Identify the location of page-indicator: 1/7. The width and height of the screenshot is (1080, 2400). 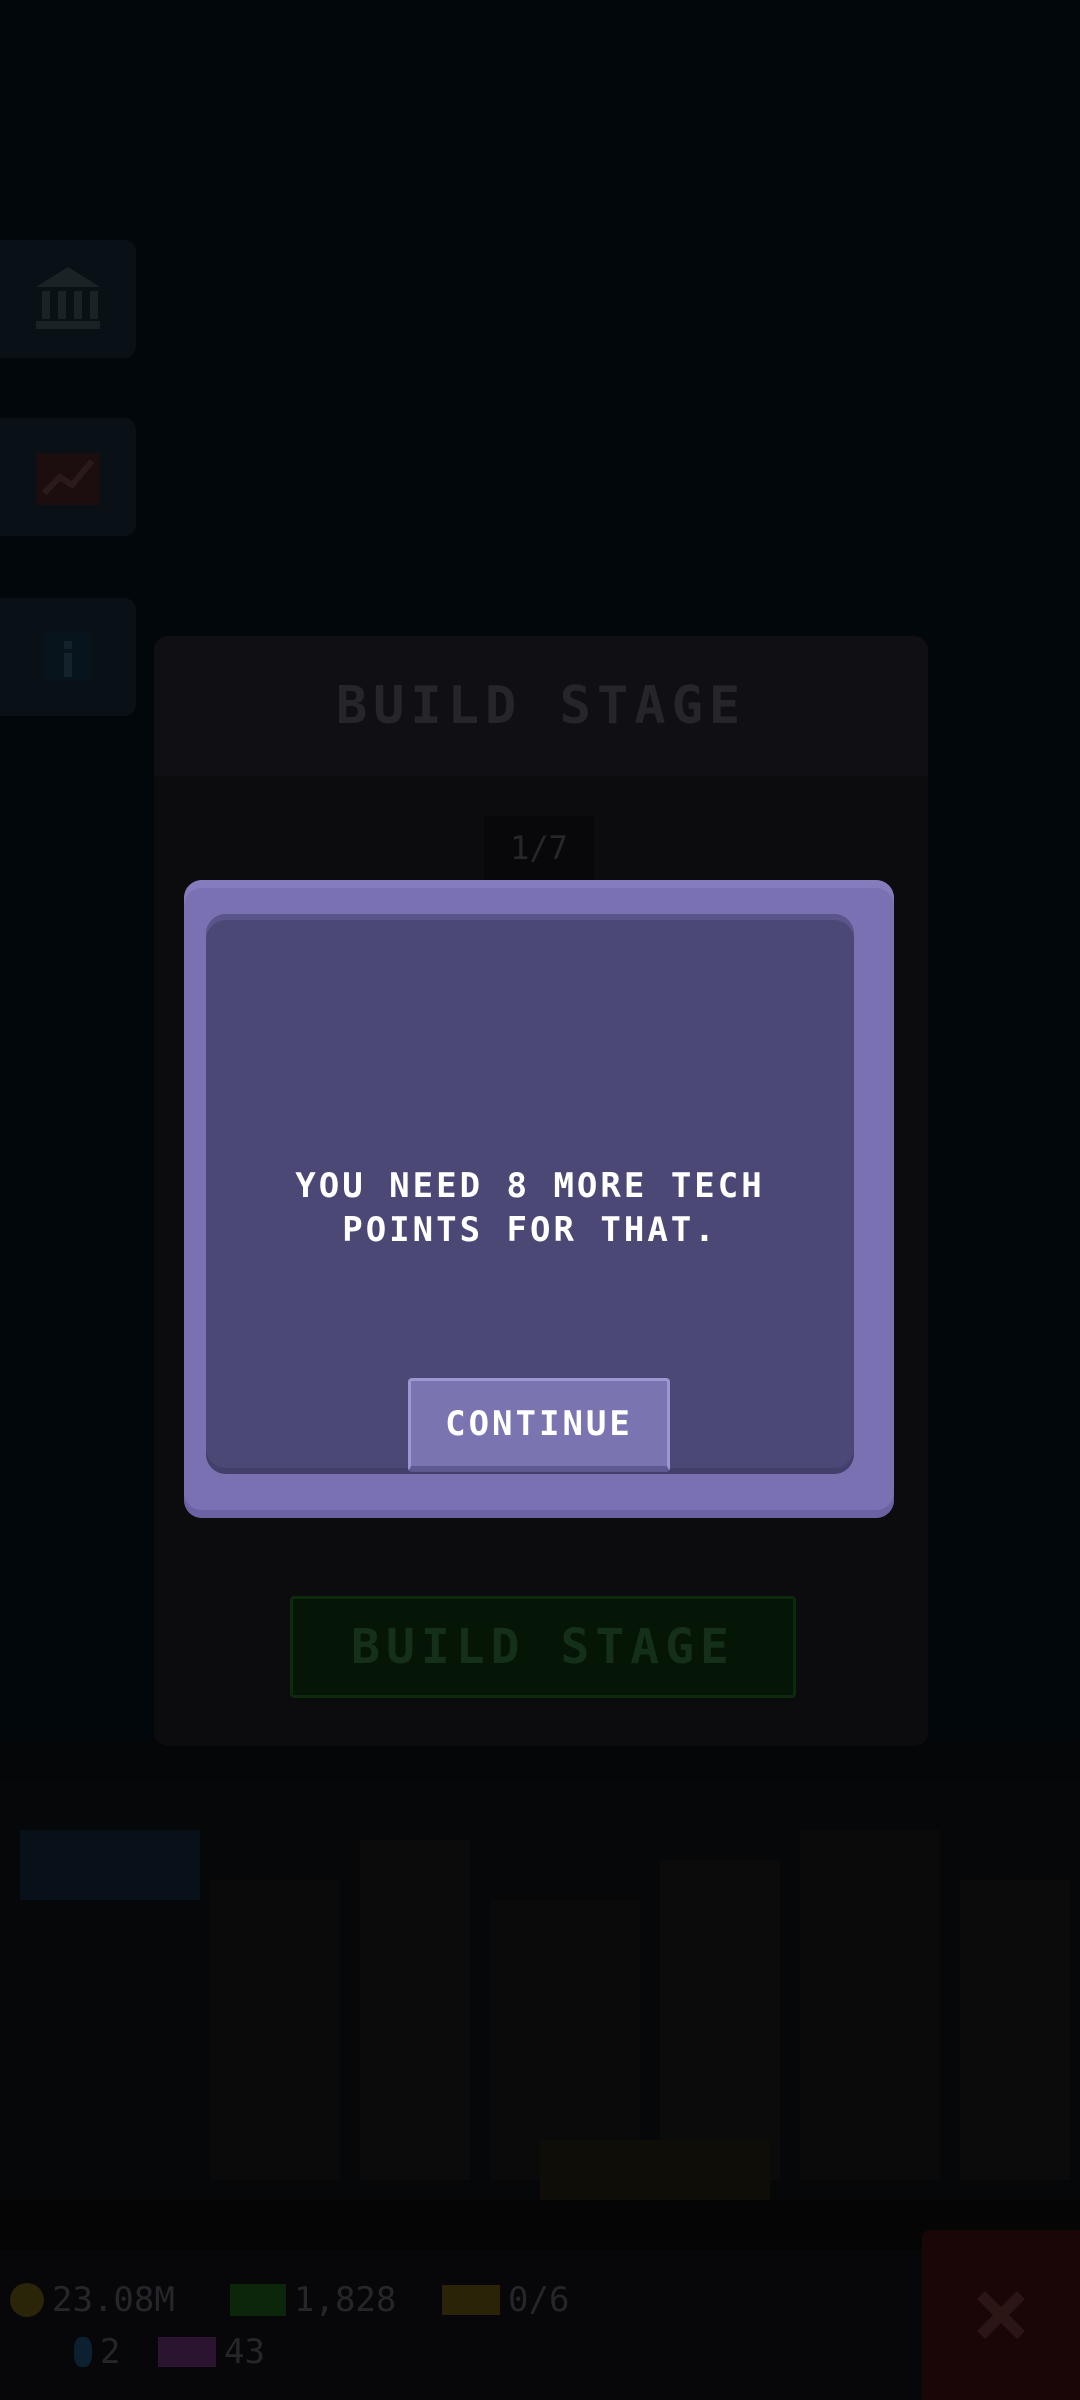
(539, 848).